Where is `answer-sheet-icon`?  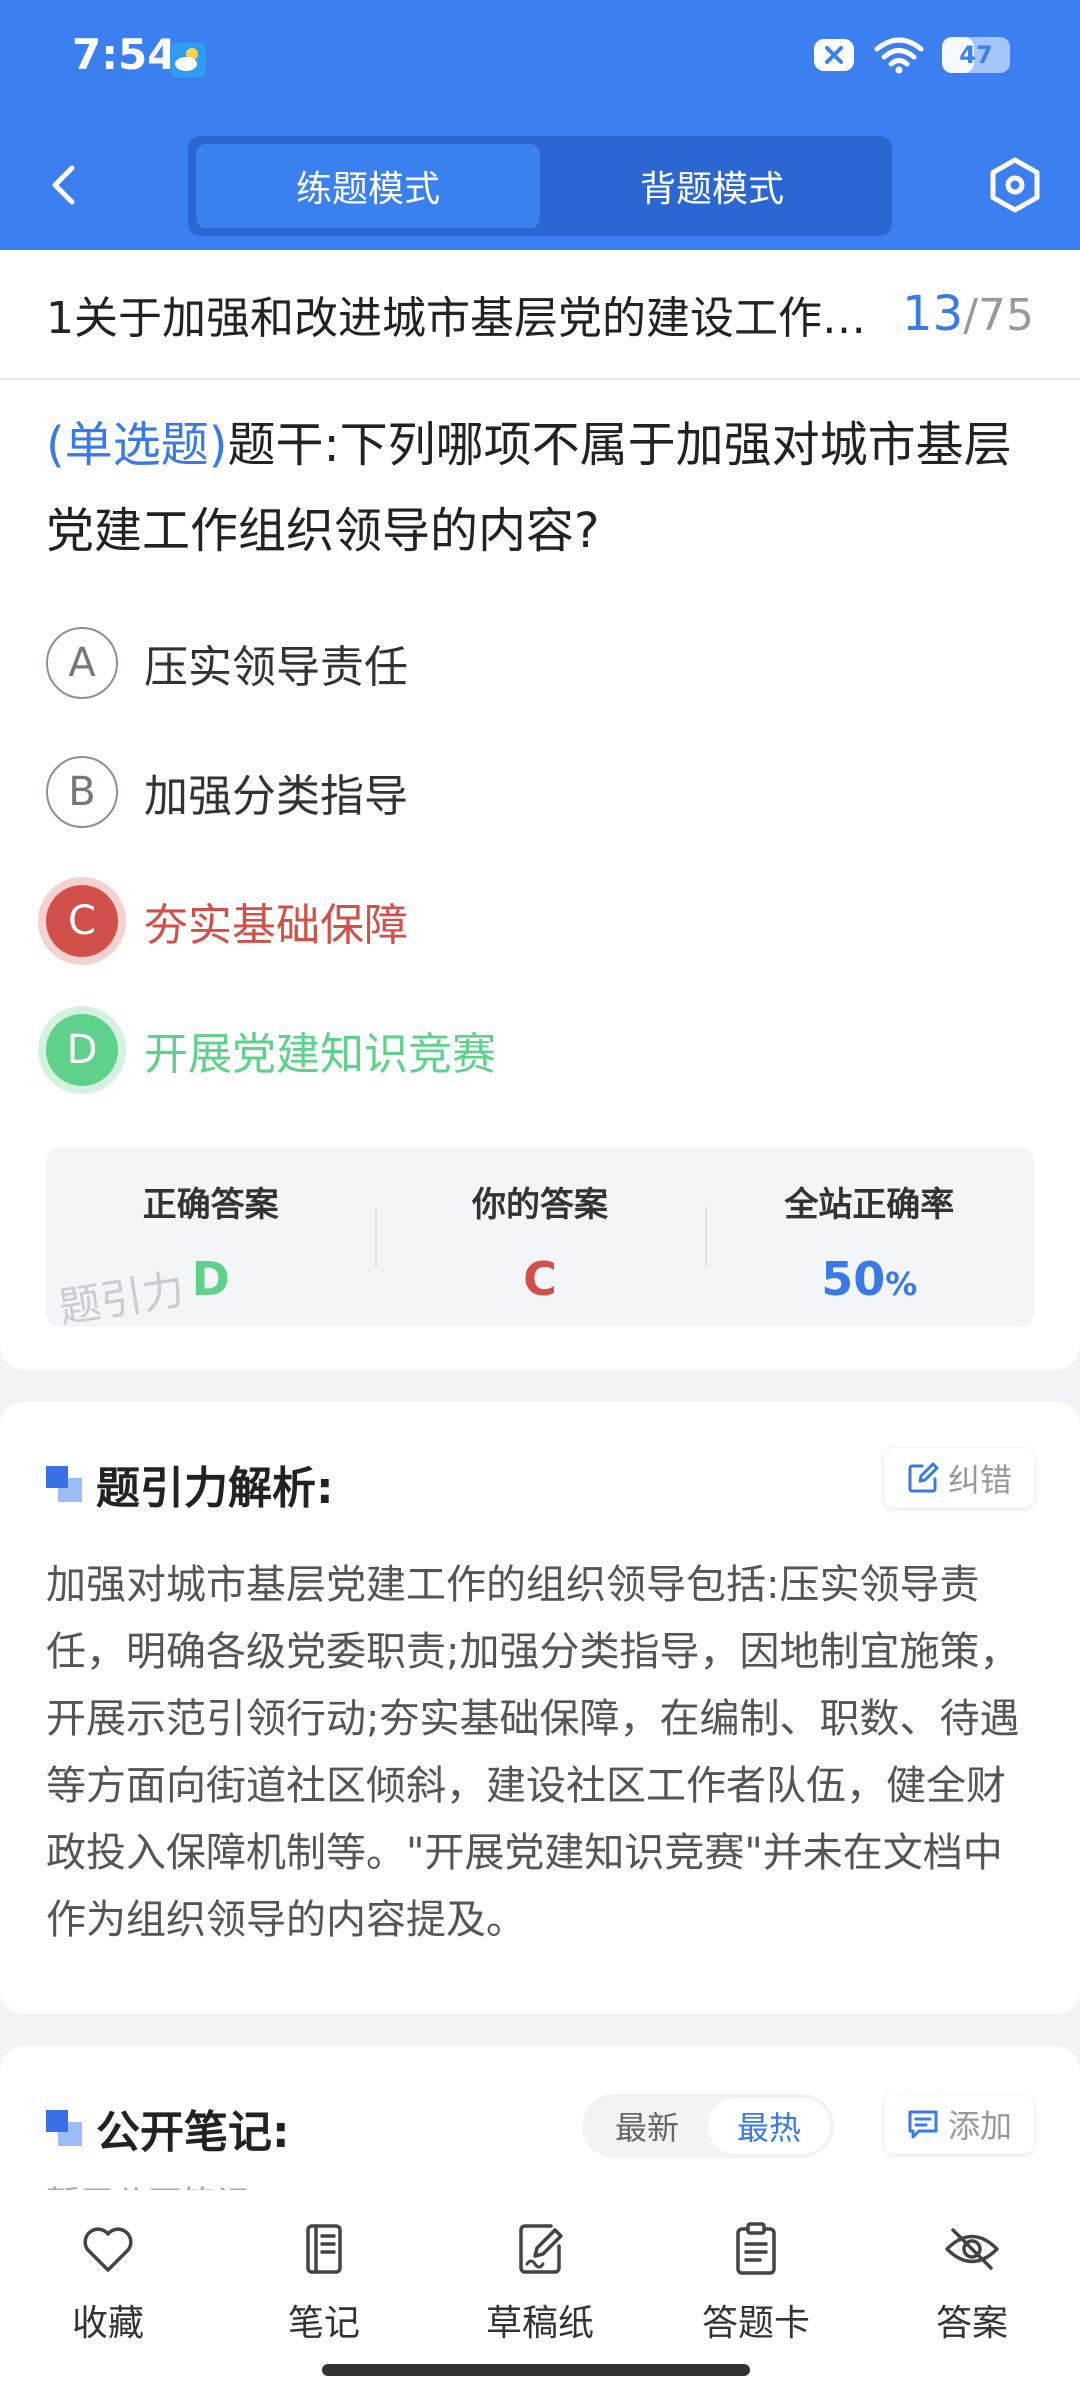
answer-sheet-icon is located at coordinates (756, 2248).